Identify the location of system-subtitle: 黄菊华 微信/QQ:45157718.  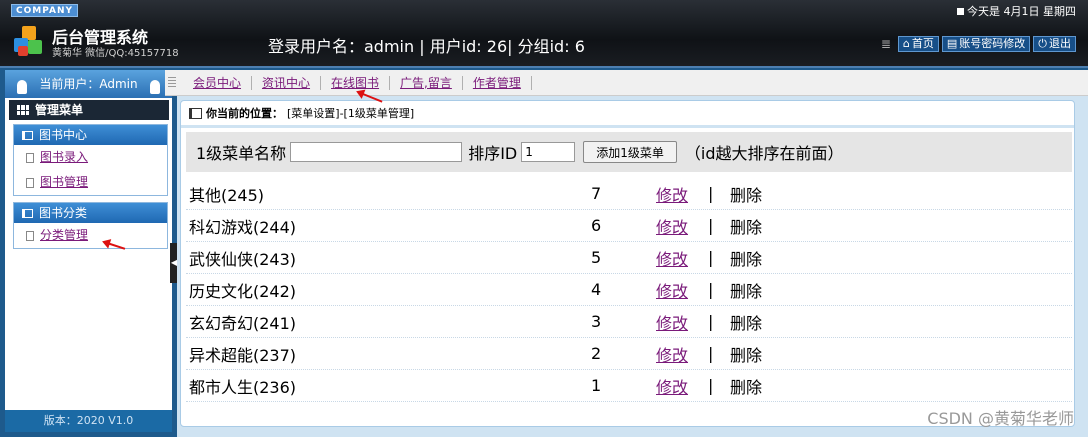
(115, 53).